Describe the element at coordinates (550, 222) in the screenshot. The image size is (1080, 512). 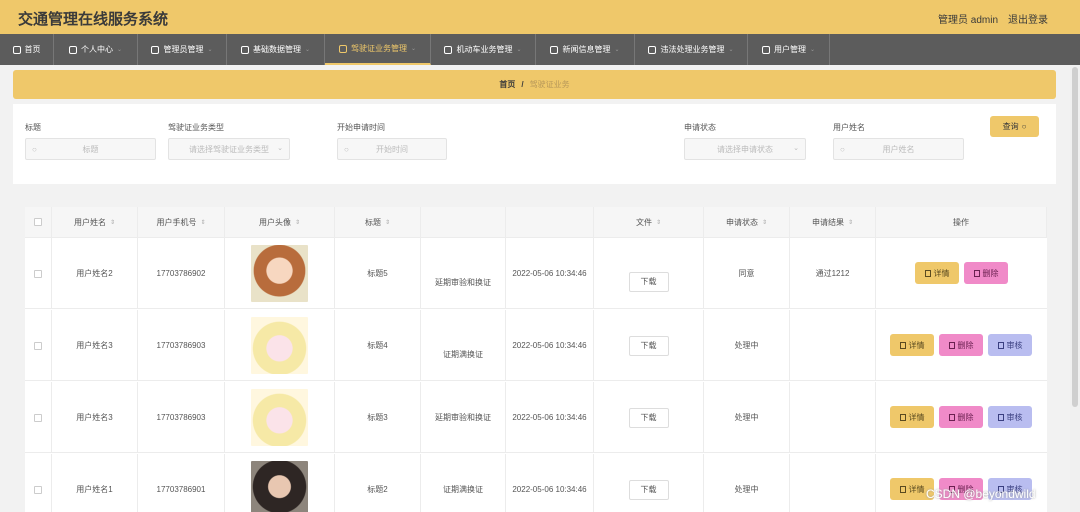
I see `col-header-time` at that location.